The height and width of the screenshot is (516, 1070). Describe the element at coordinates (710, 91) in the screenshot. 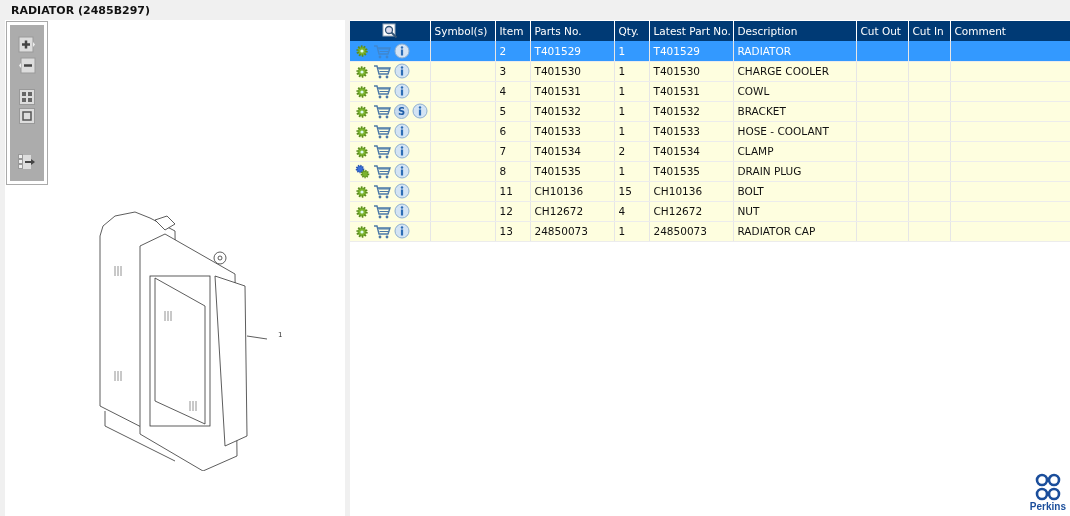

I see `table-row: 4 T401531 1 T401531 COWL` at that location.